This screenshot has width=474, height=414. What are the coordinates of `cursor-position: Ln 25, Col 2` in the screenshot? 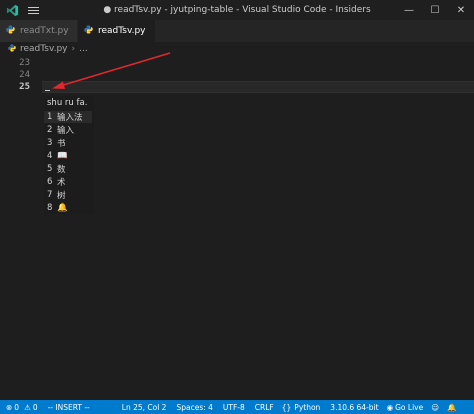 It's located at (144, 407).